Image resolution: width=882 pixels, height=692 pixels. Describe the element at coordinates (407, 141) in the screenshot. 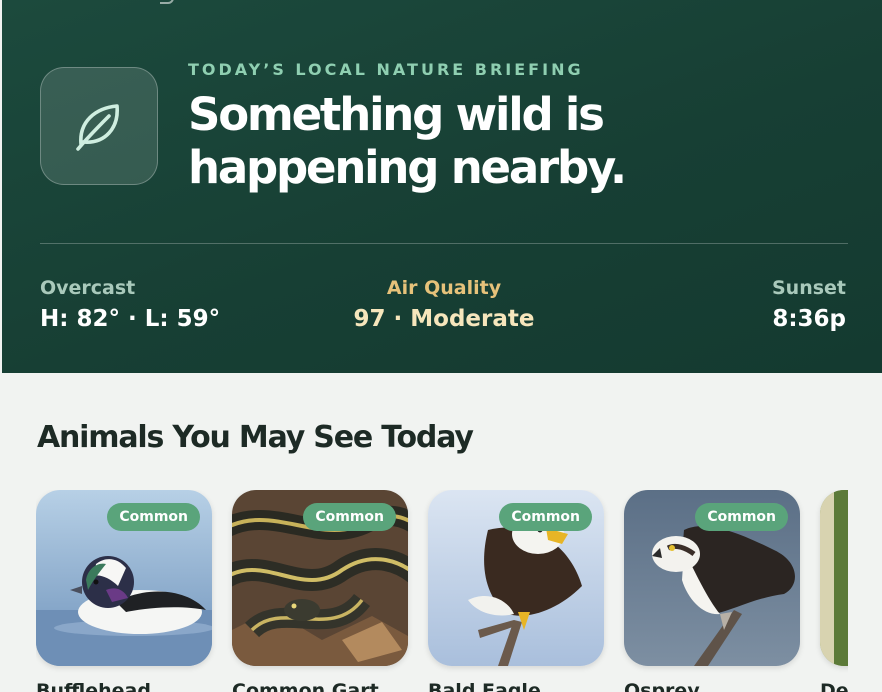

I see `briefing-headline: Something wild is happening nearby.` at that location.